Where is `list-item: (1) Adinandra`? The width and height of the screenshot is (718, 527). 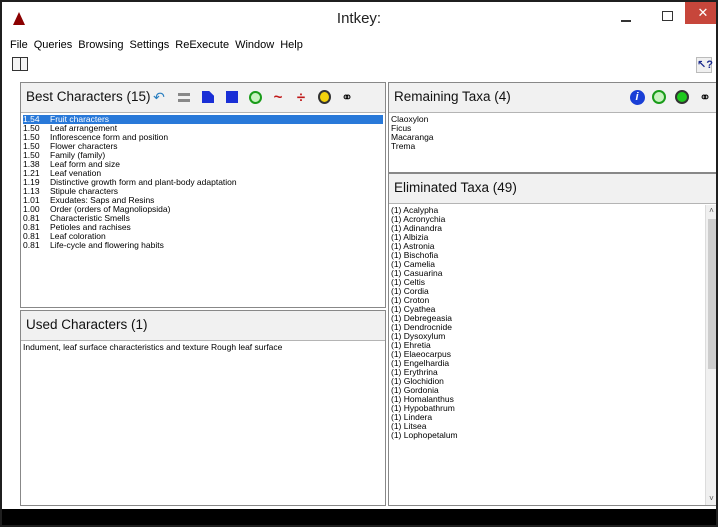 list-item: (1) Adinandra is located at coordinates (547, 228).